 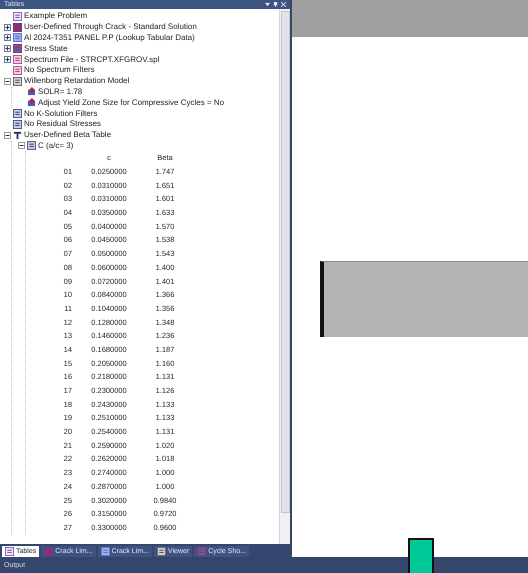 I want to click on tee-icon, so click(x=17, y=135).